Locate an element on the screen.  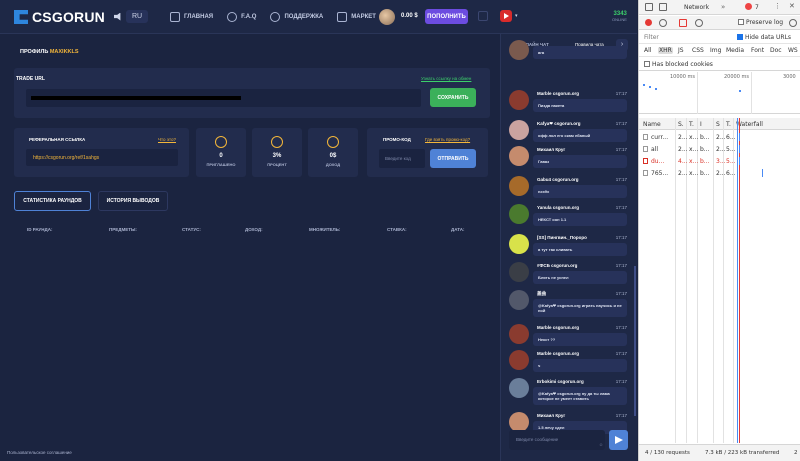
tab-withdraw-history: ИСТОРИЯ ВЫВОДОВ is located at coordinates (133, 201).